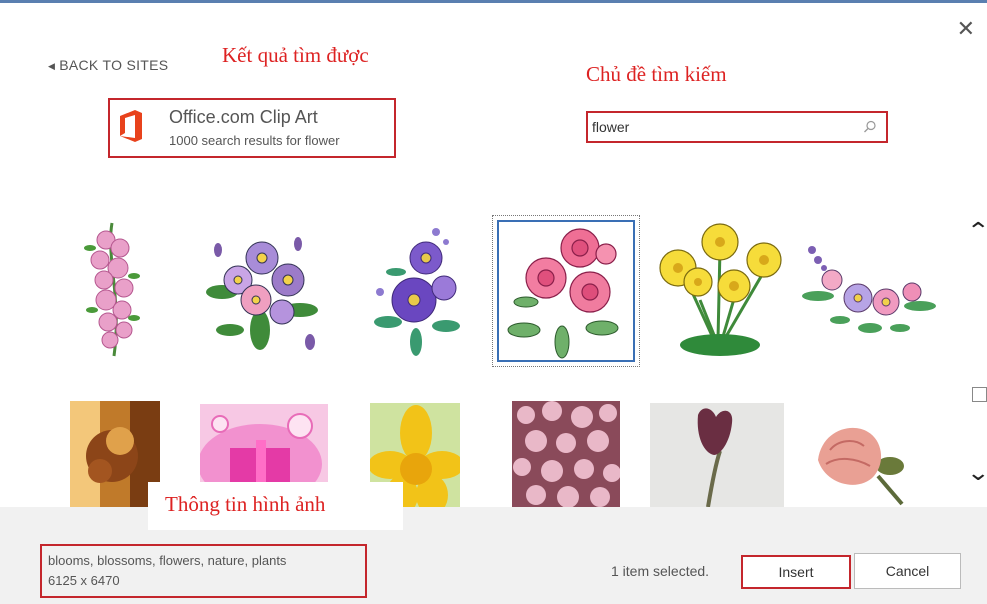 This screenshot has width=987, height=604. Describe the element at coordinates (720, 290) in the screenshot. I see `result-yellow-buttercups` at that location.